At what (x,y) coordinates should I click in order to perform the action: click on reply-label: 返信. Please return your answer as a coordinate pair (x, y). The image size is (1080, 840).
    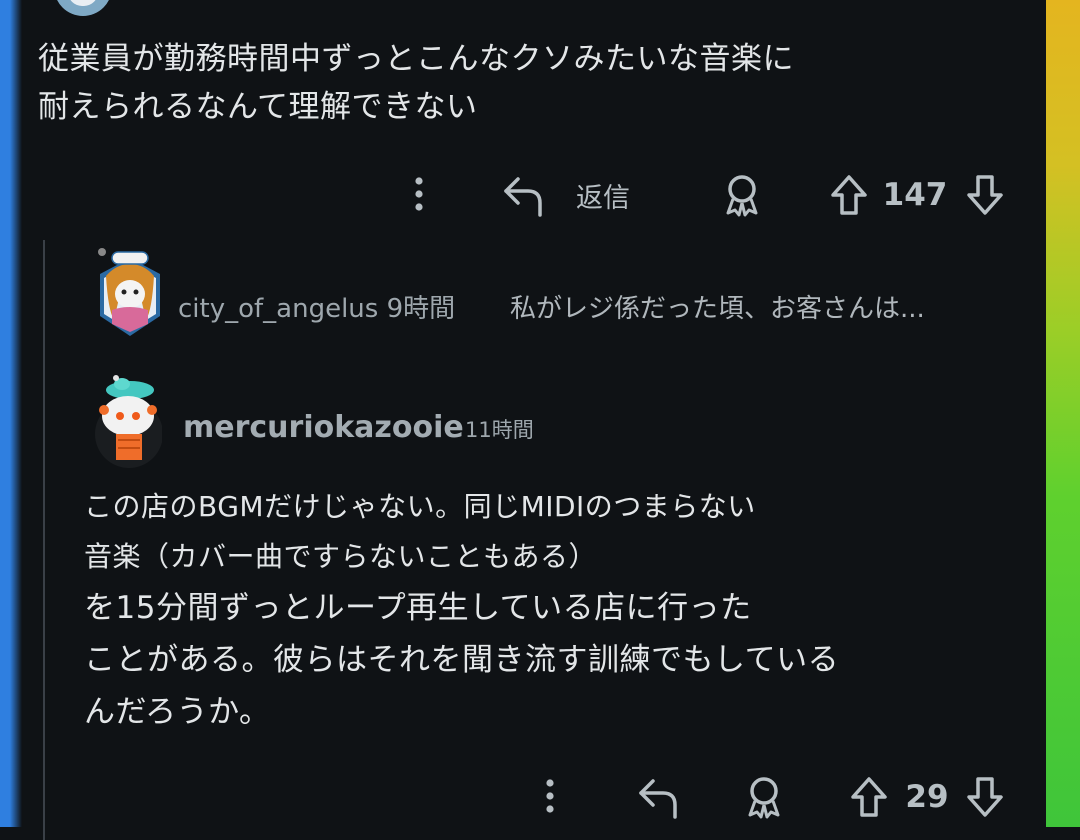
    Looking at the image, I should click on (603, 198).